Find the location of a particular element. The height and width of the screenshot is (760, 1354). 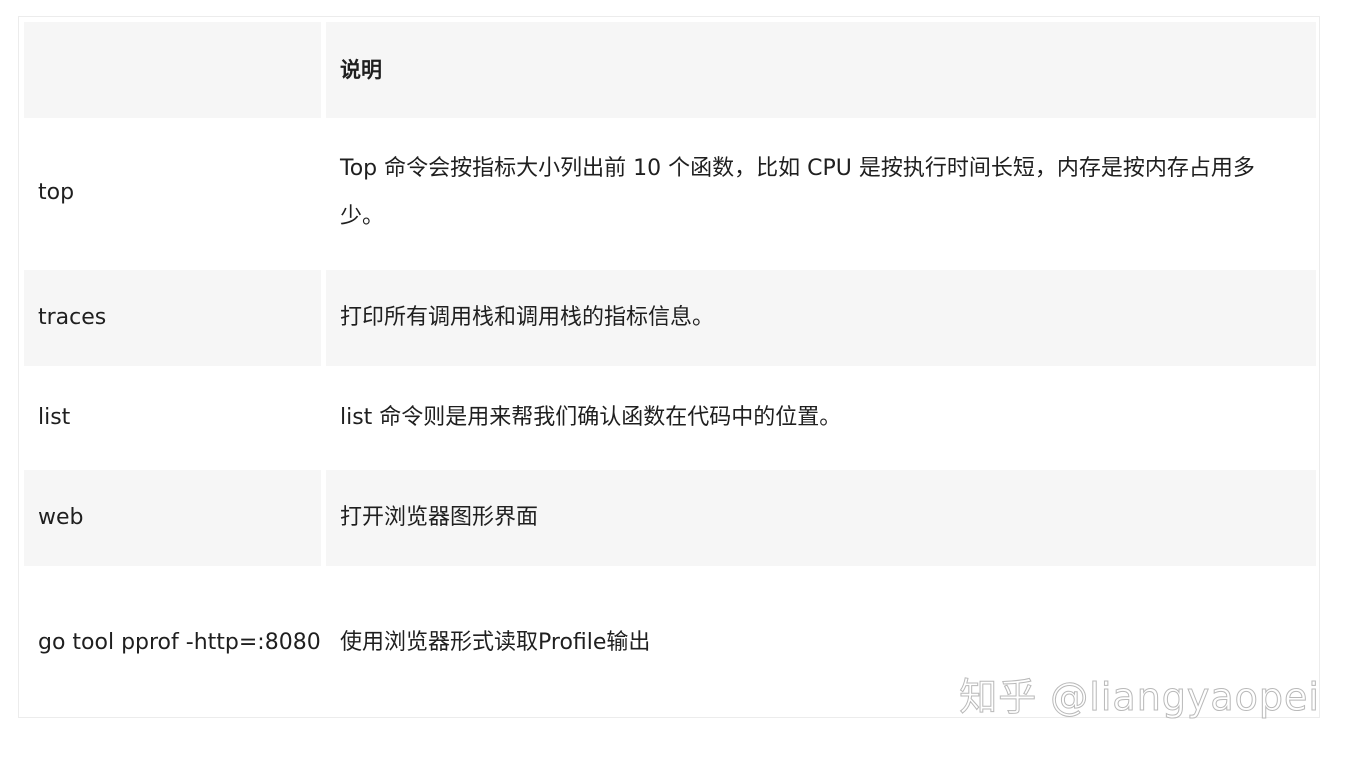

row-traces-description: 打印所有调用栈和调用栈的指标信息。 is located at coordinates (821, 318).